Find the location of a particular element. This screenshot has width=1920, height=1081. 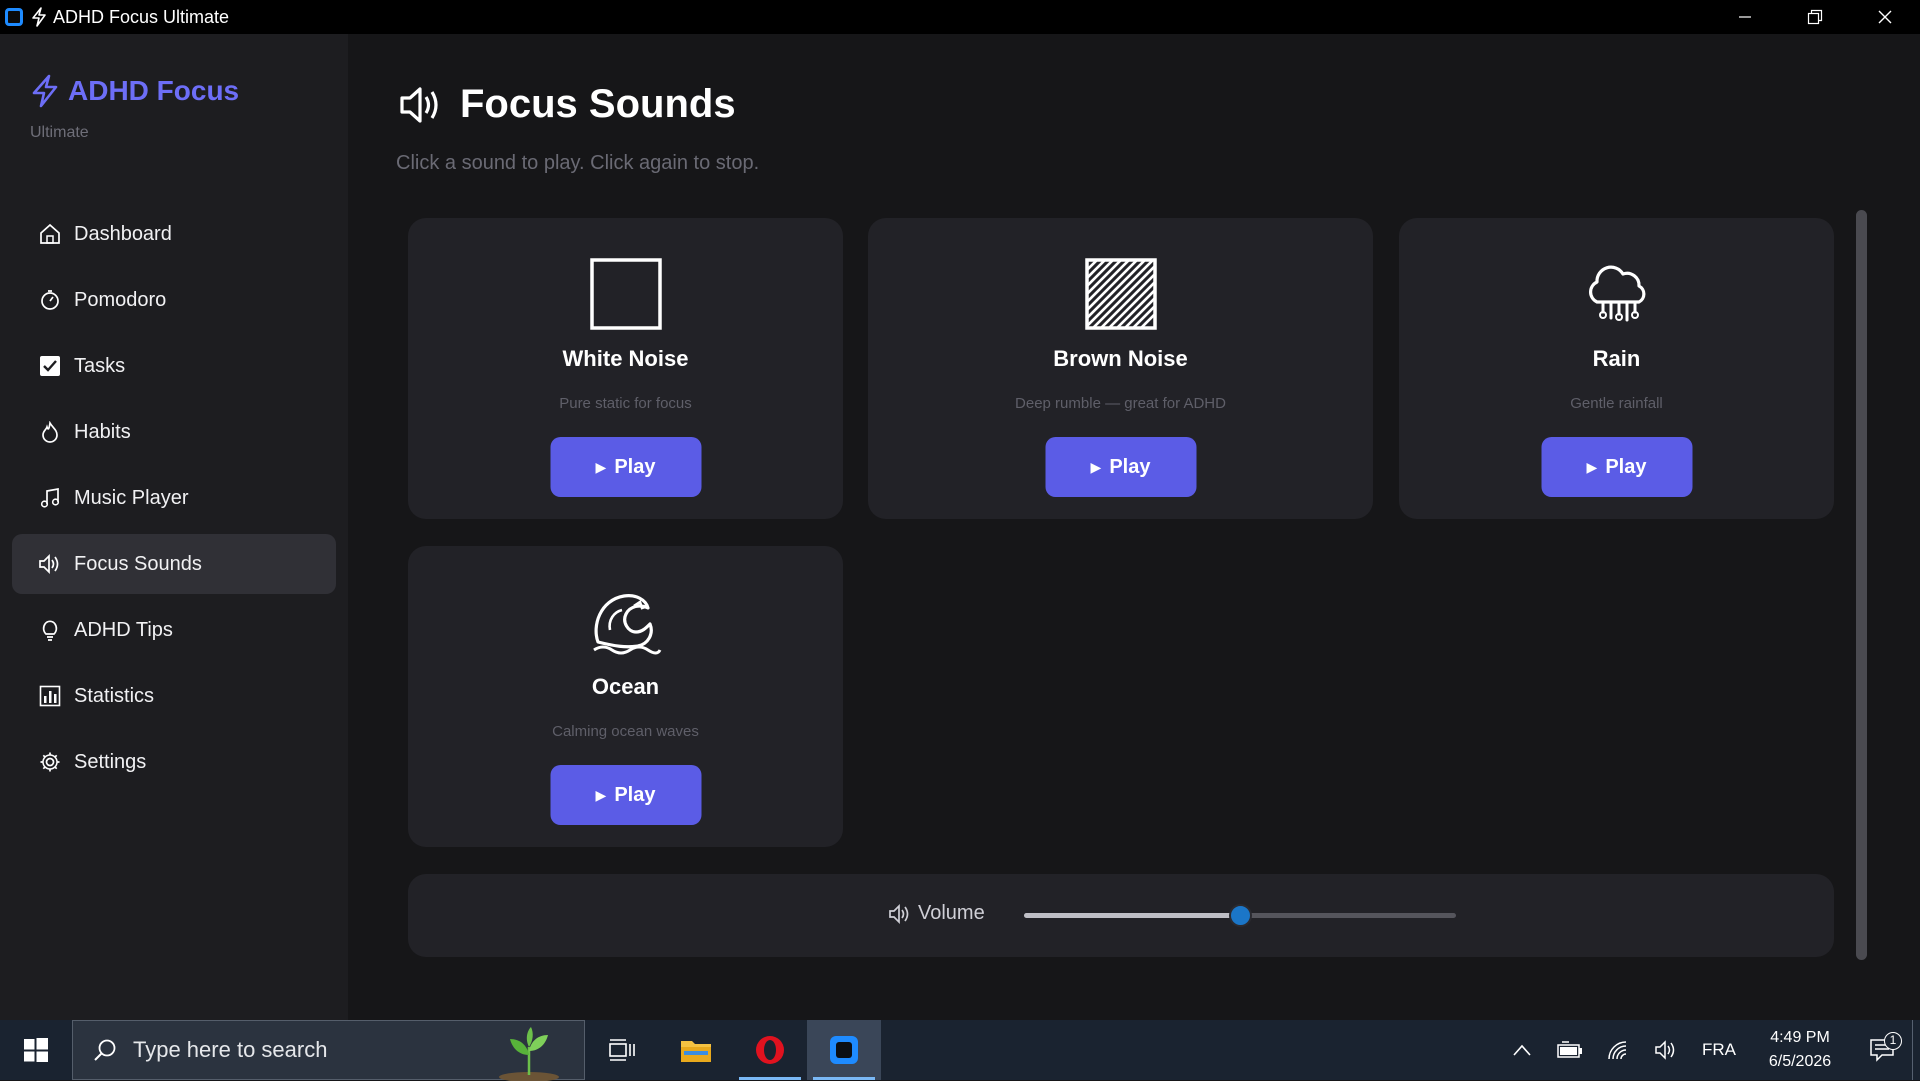

sound-name: Brown Noise is located at coordinates (1120, 358).